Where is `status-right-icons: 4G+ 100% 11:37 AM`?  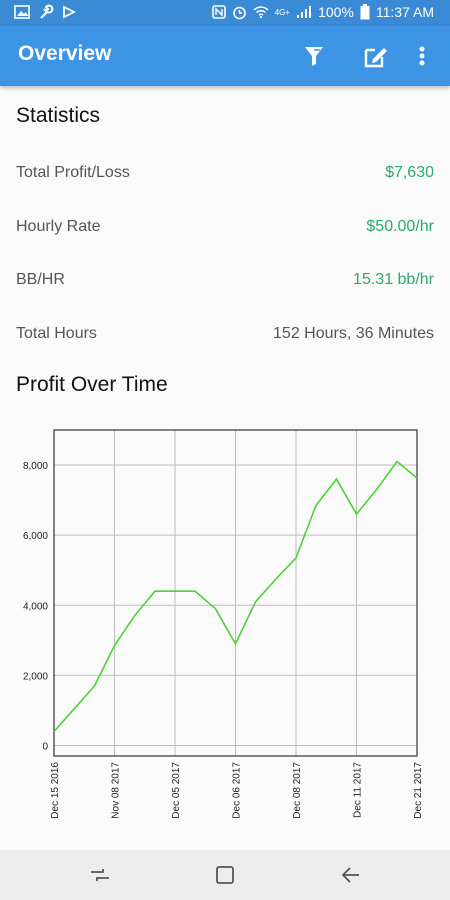
status-right-icons: 4G+ 100% 11:37 AM is located at coordinates (322, 12).